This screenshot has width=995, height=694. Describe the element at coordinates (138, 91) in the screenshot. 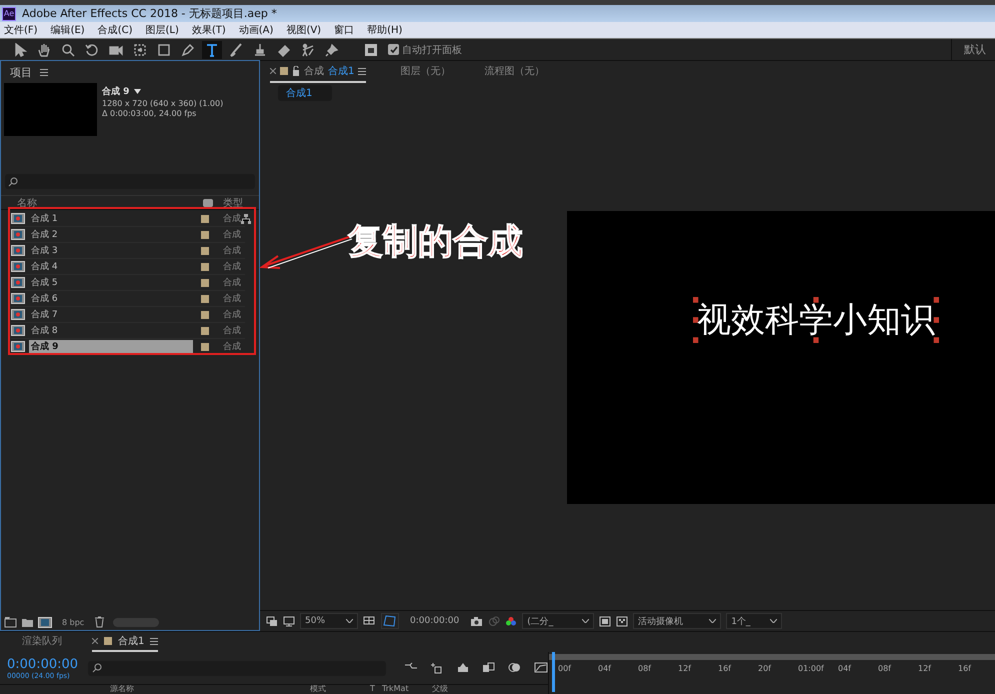

I see `dropdown-caret-icon` at that location.